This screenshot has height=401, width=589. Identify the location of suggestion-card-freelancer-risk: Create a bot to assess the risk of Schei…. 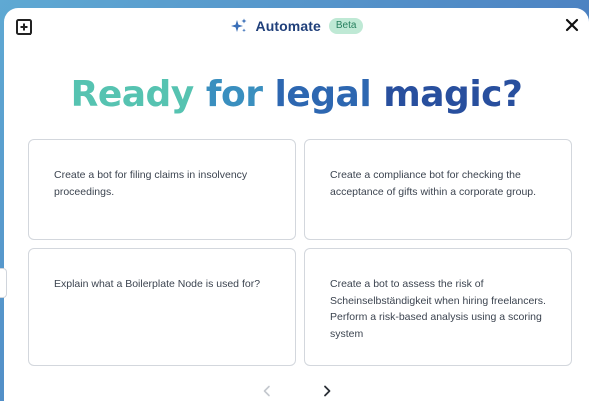
(438, 307).